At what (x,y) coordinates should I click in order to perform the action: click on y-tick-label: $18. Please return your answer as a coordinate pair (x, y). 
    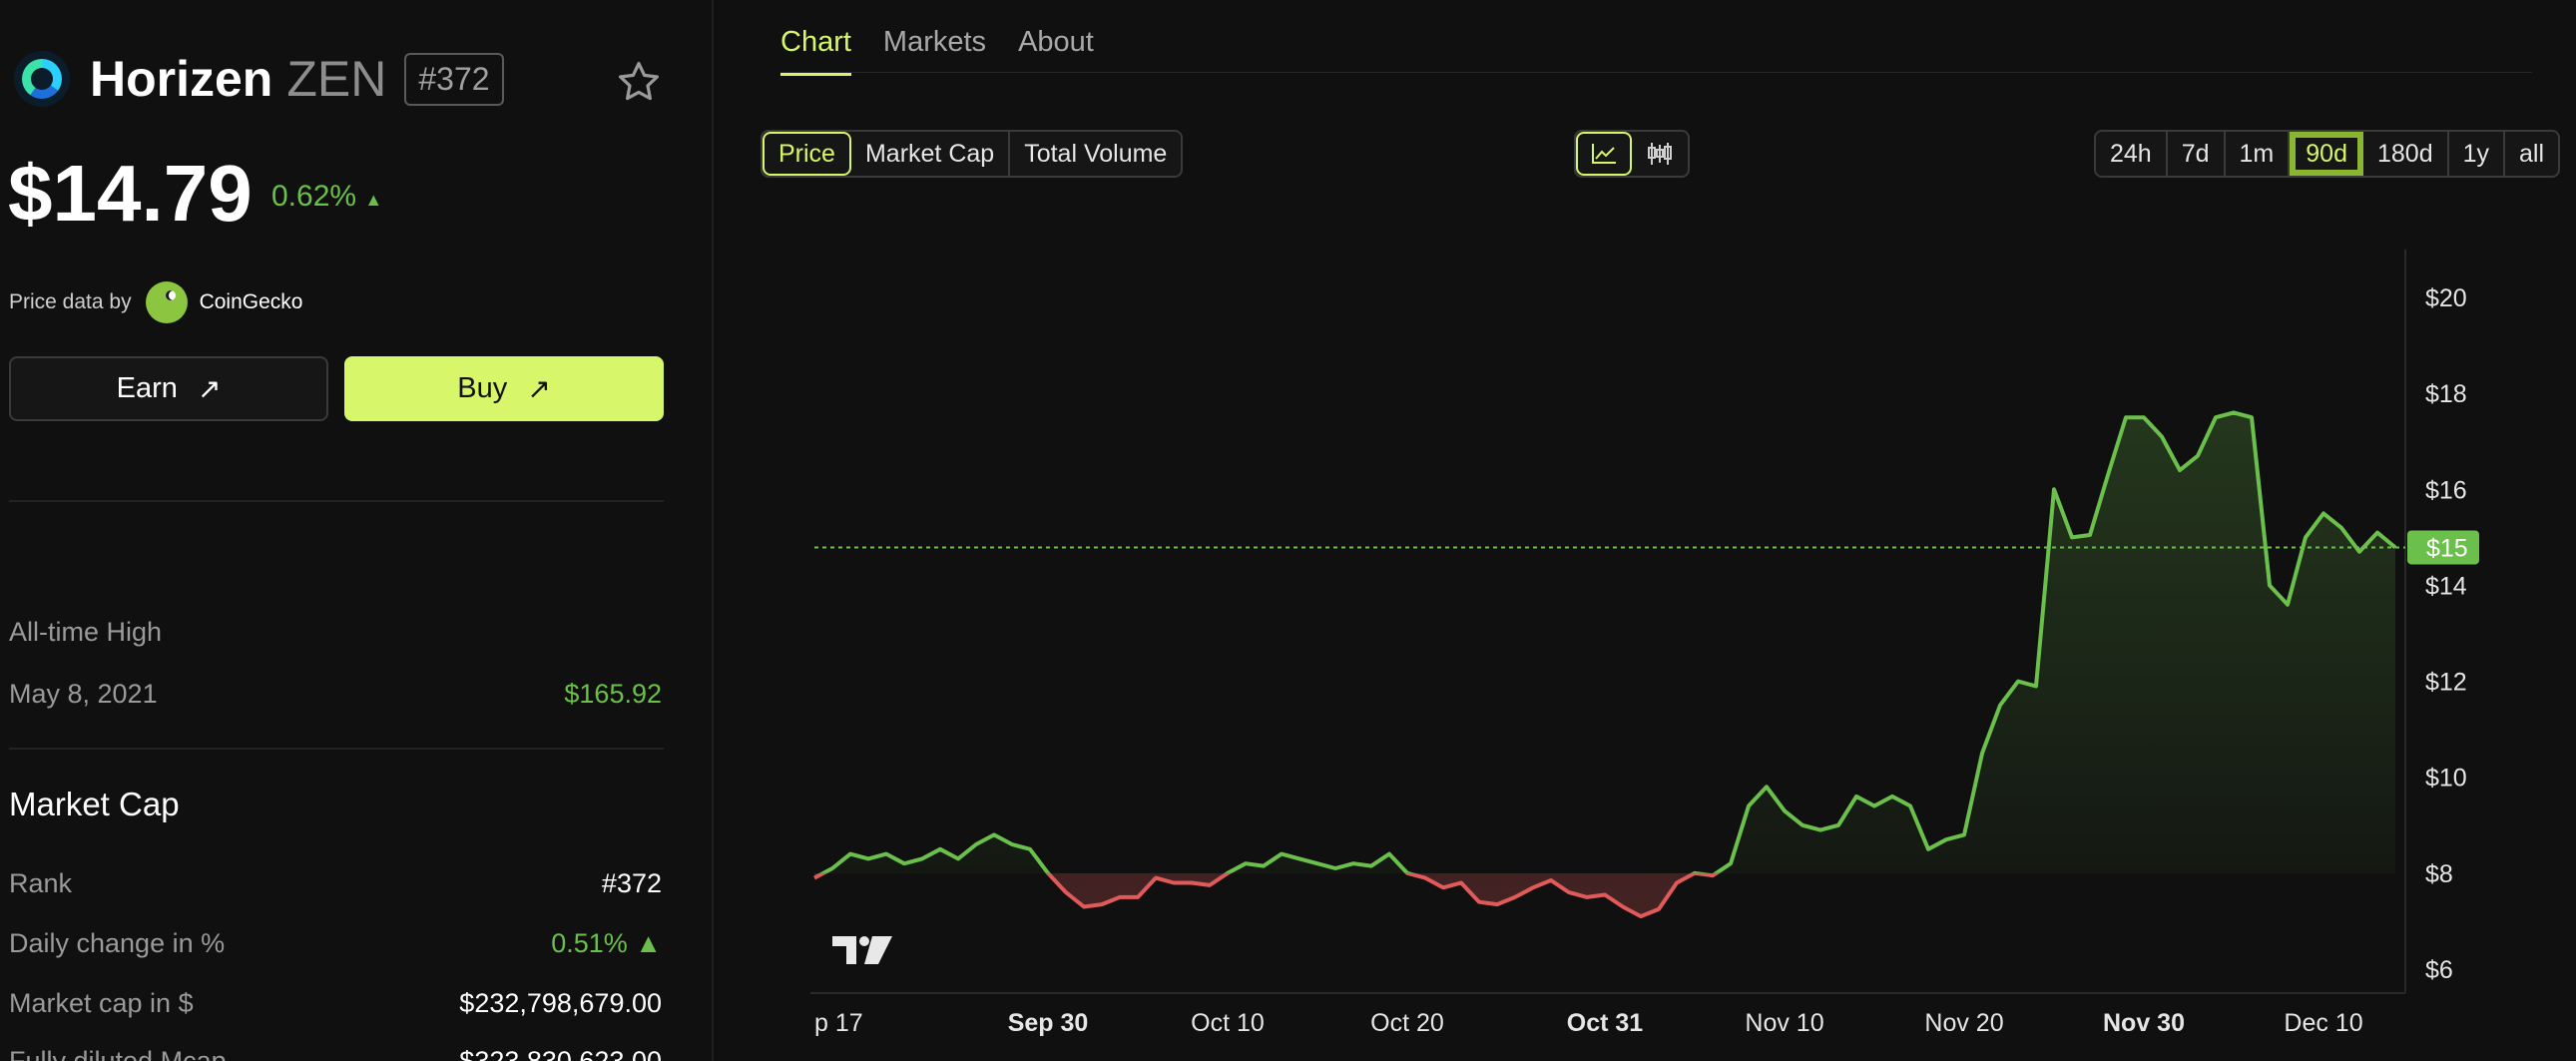
    Looking at the image, I should click on (2446, 394).